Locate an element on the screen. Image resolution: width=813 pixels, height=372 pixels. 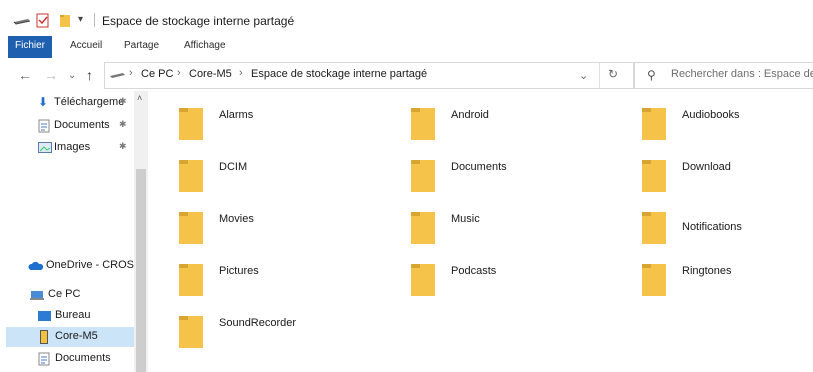
search-icon: ⚲ is located at coordinates (651, 75).